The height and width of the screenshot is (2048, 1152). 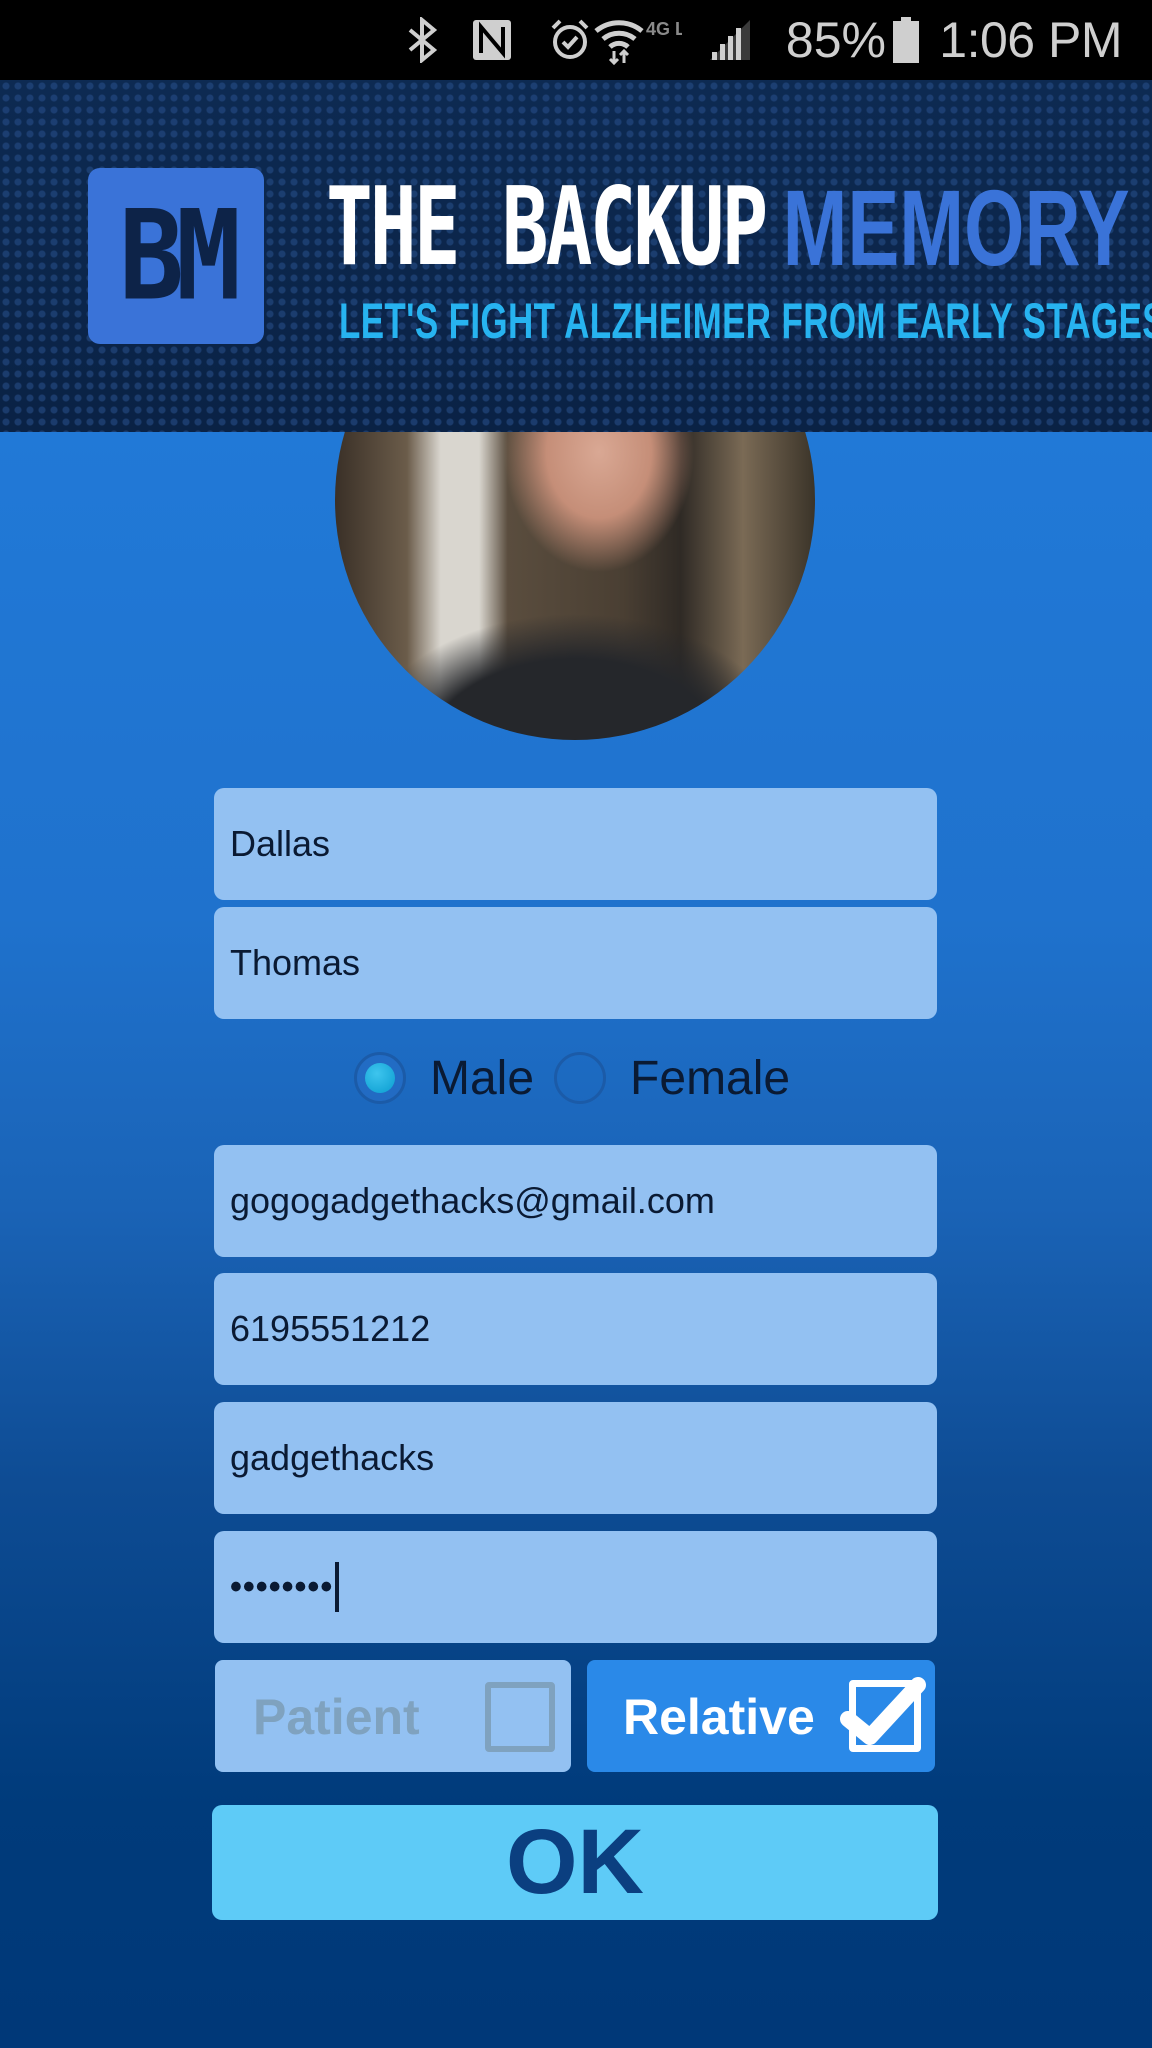 I want to click on alarm-icon, so click(x=570, y=40).